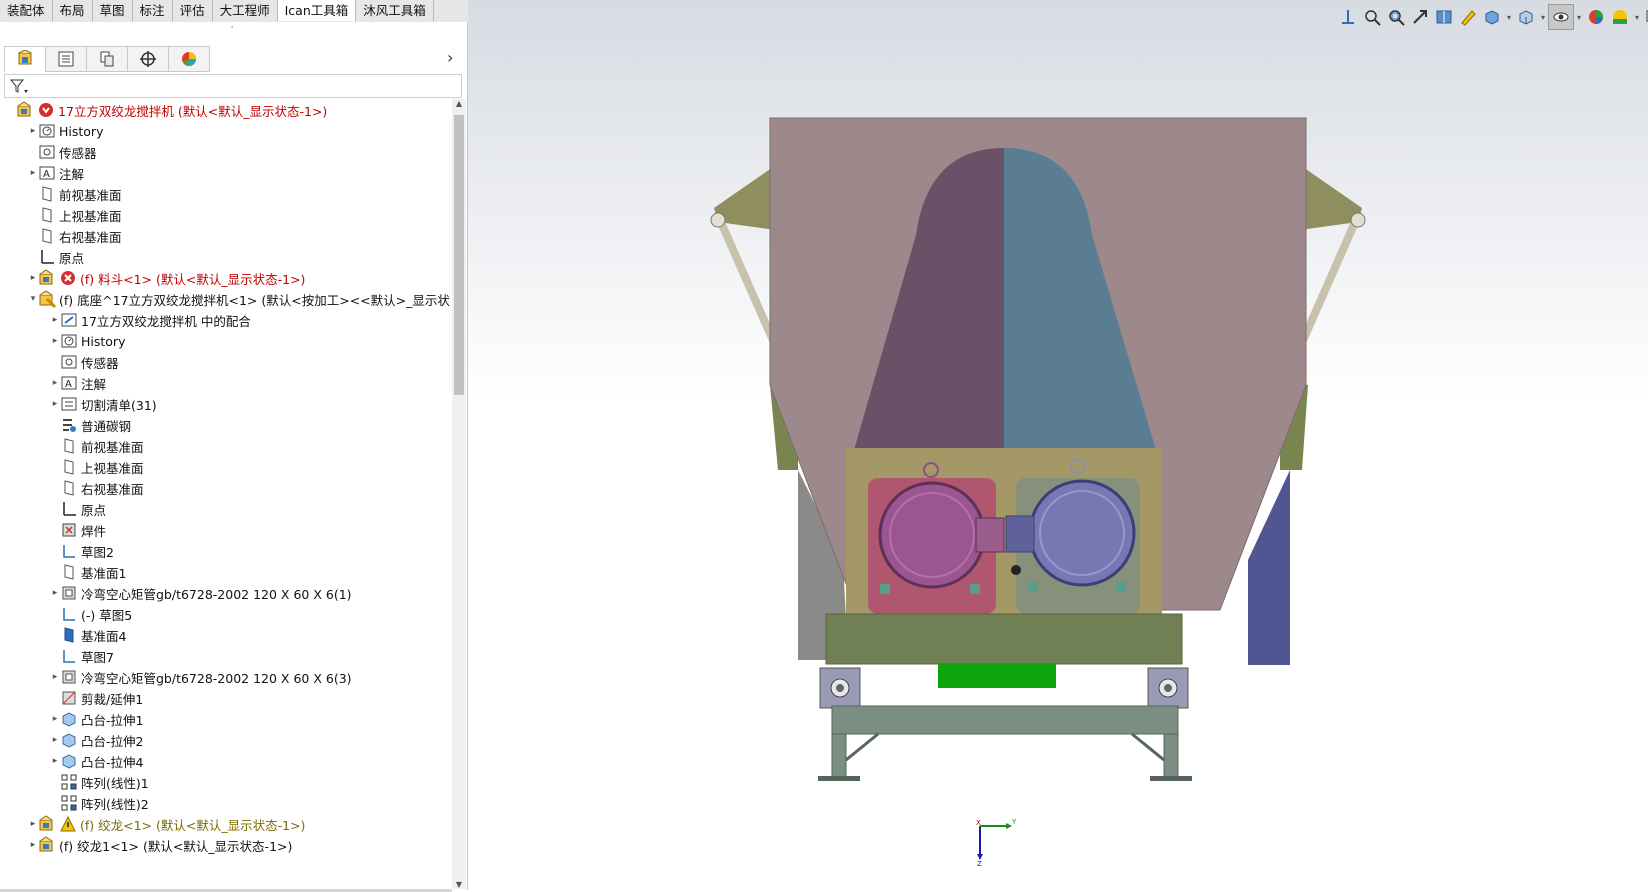 Image resolution: width=1648 pixels, height=892 pixels. Describe the element at coordinates (33, 299) in the screenshot. I see `expand-toggle-icon: ▾` at that location.